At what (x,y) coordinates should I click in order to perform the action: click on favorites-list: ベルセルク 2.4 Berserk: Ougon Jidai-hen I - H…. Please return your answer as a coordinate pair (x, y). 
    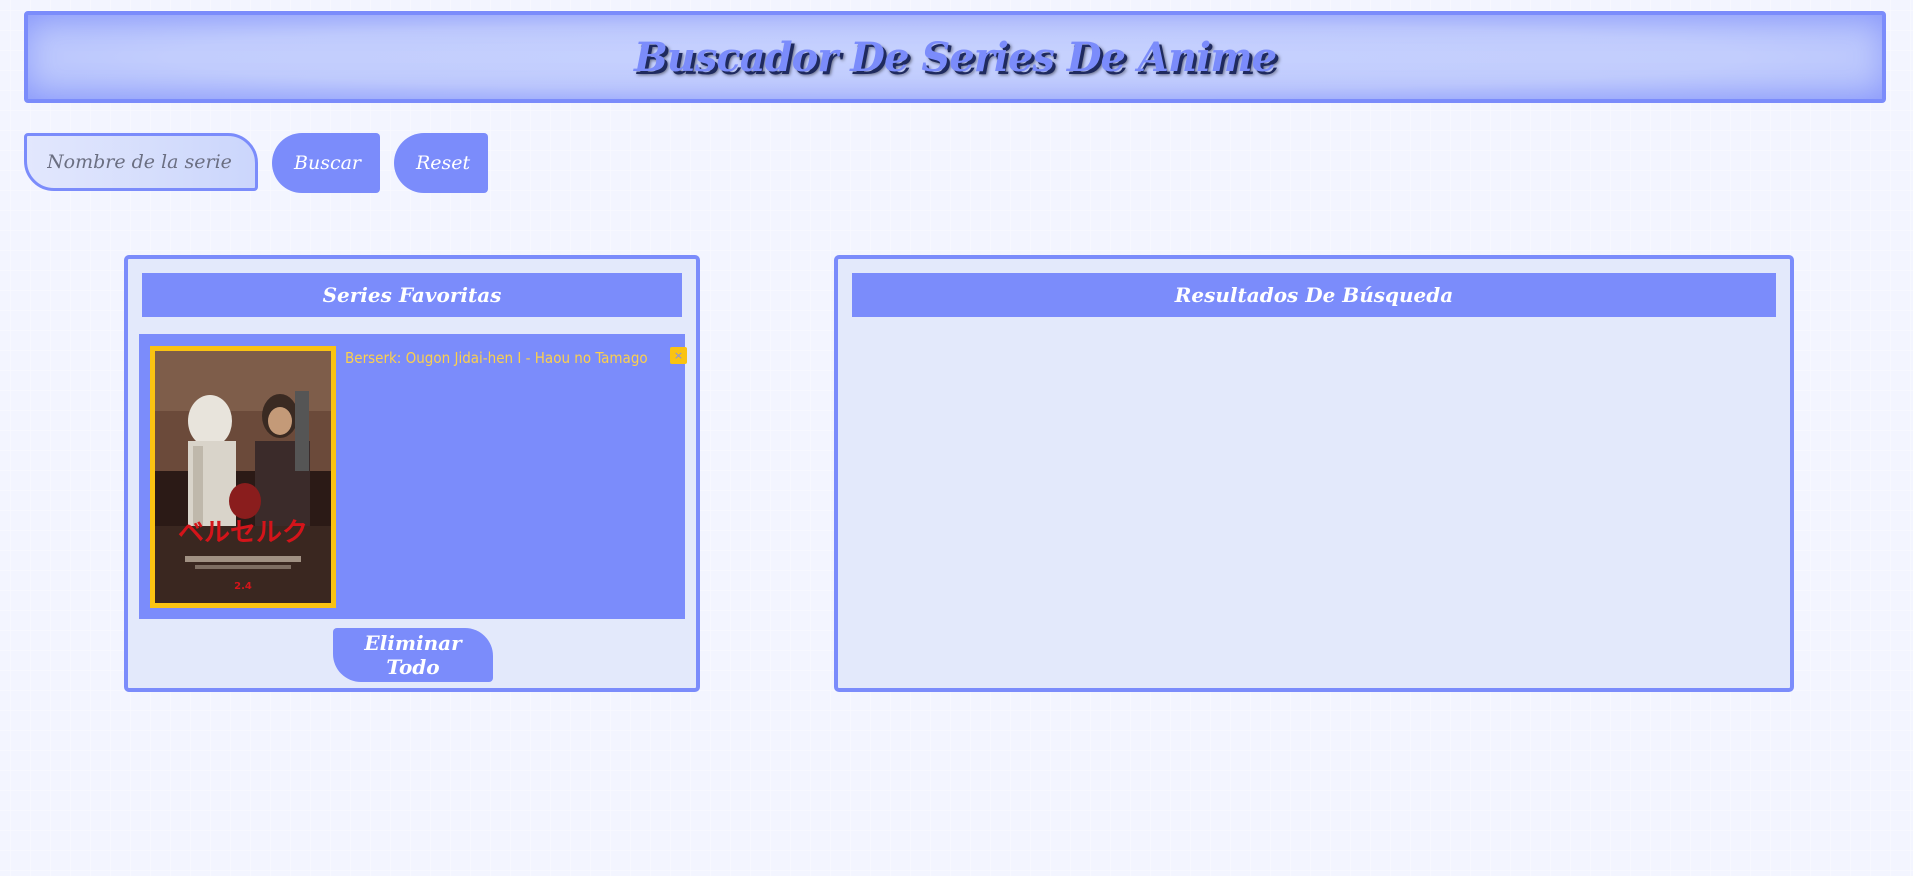
    Looking at the image, I should click on (413, 476).